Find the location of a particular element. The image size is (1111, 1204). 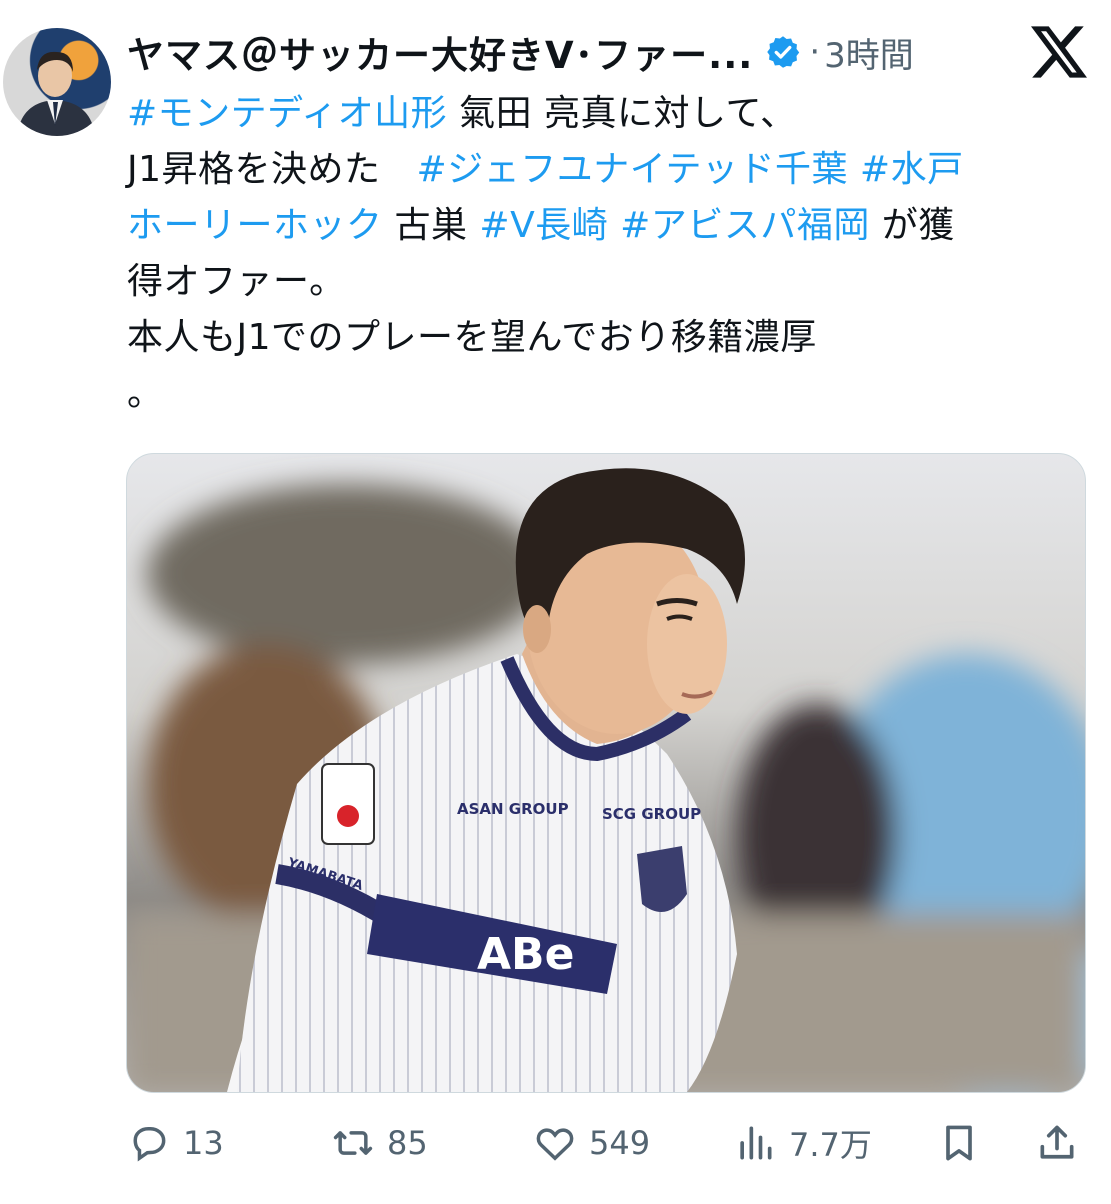

reply-button: 13 is located at coordinates (175, 1143).